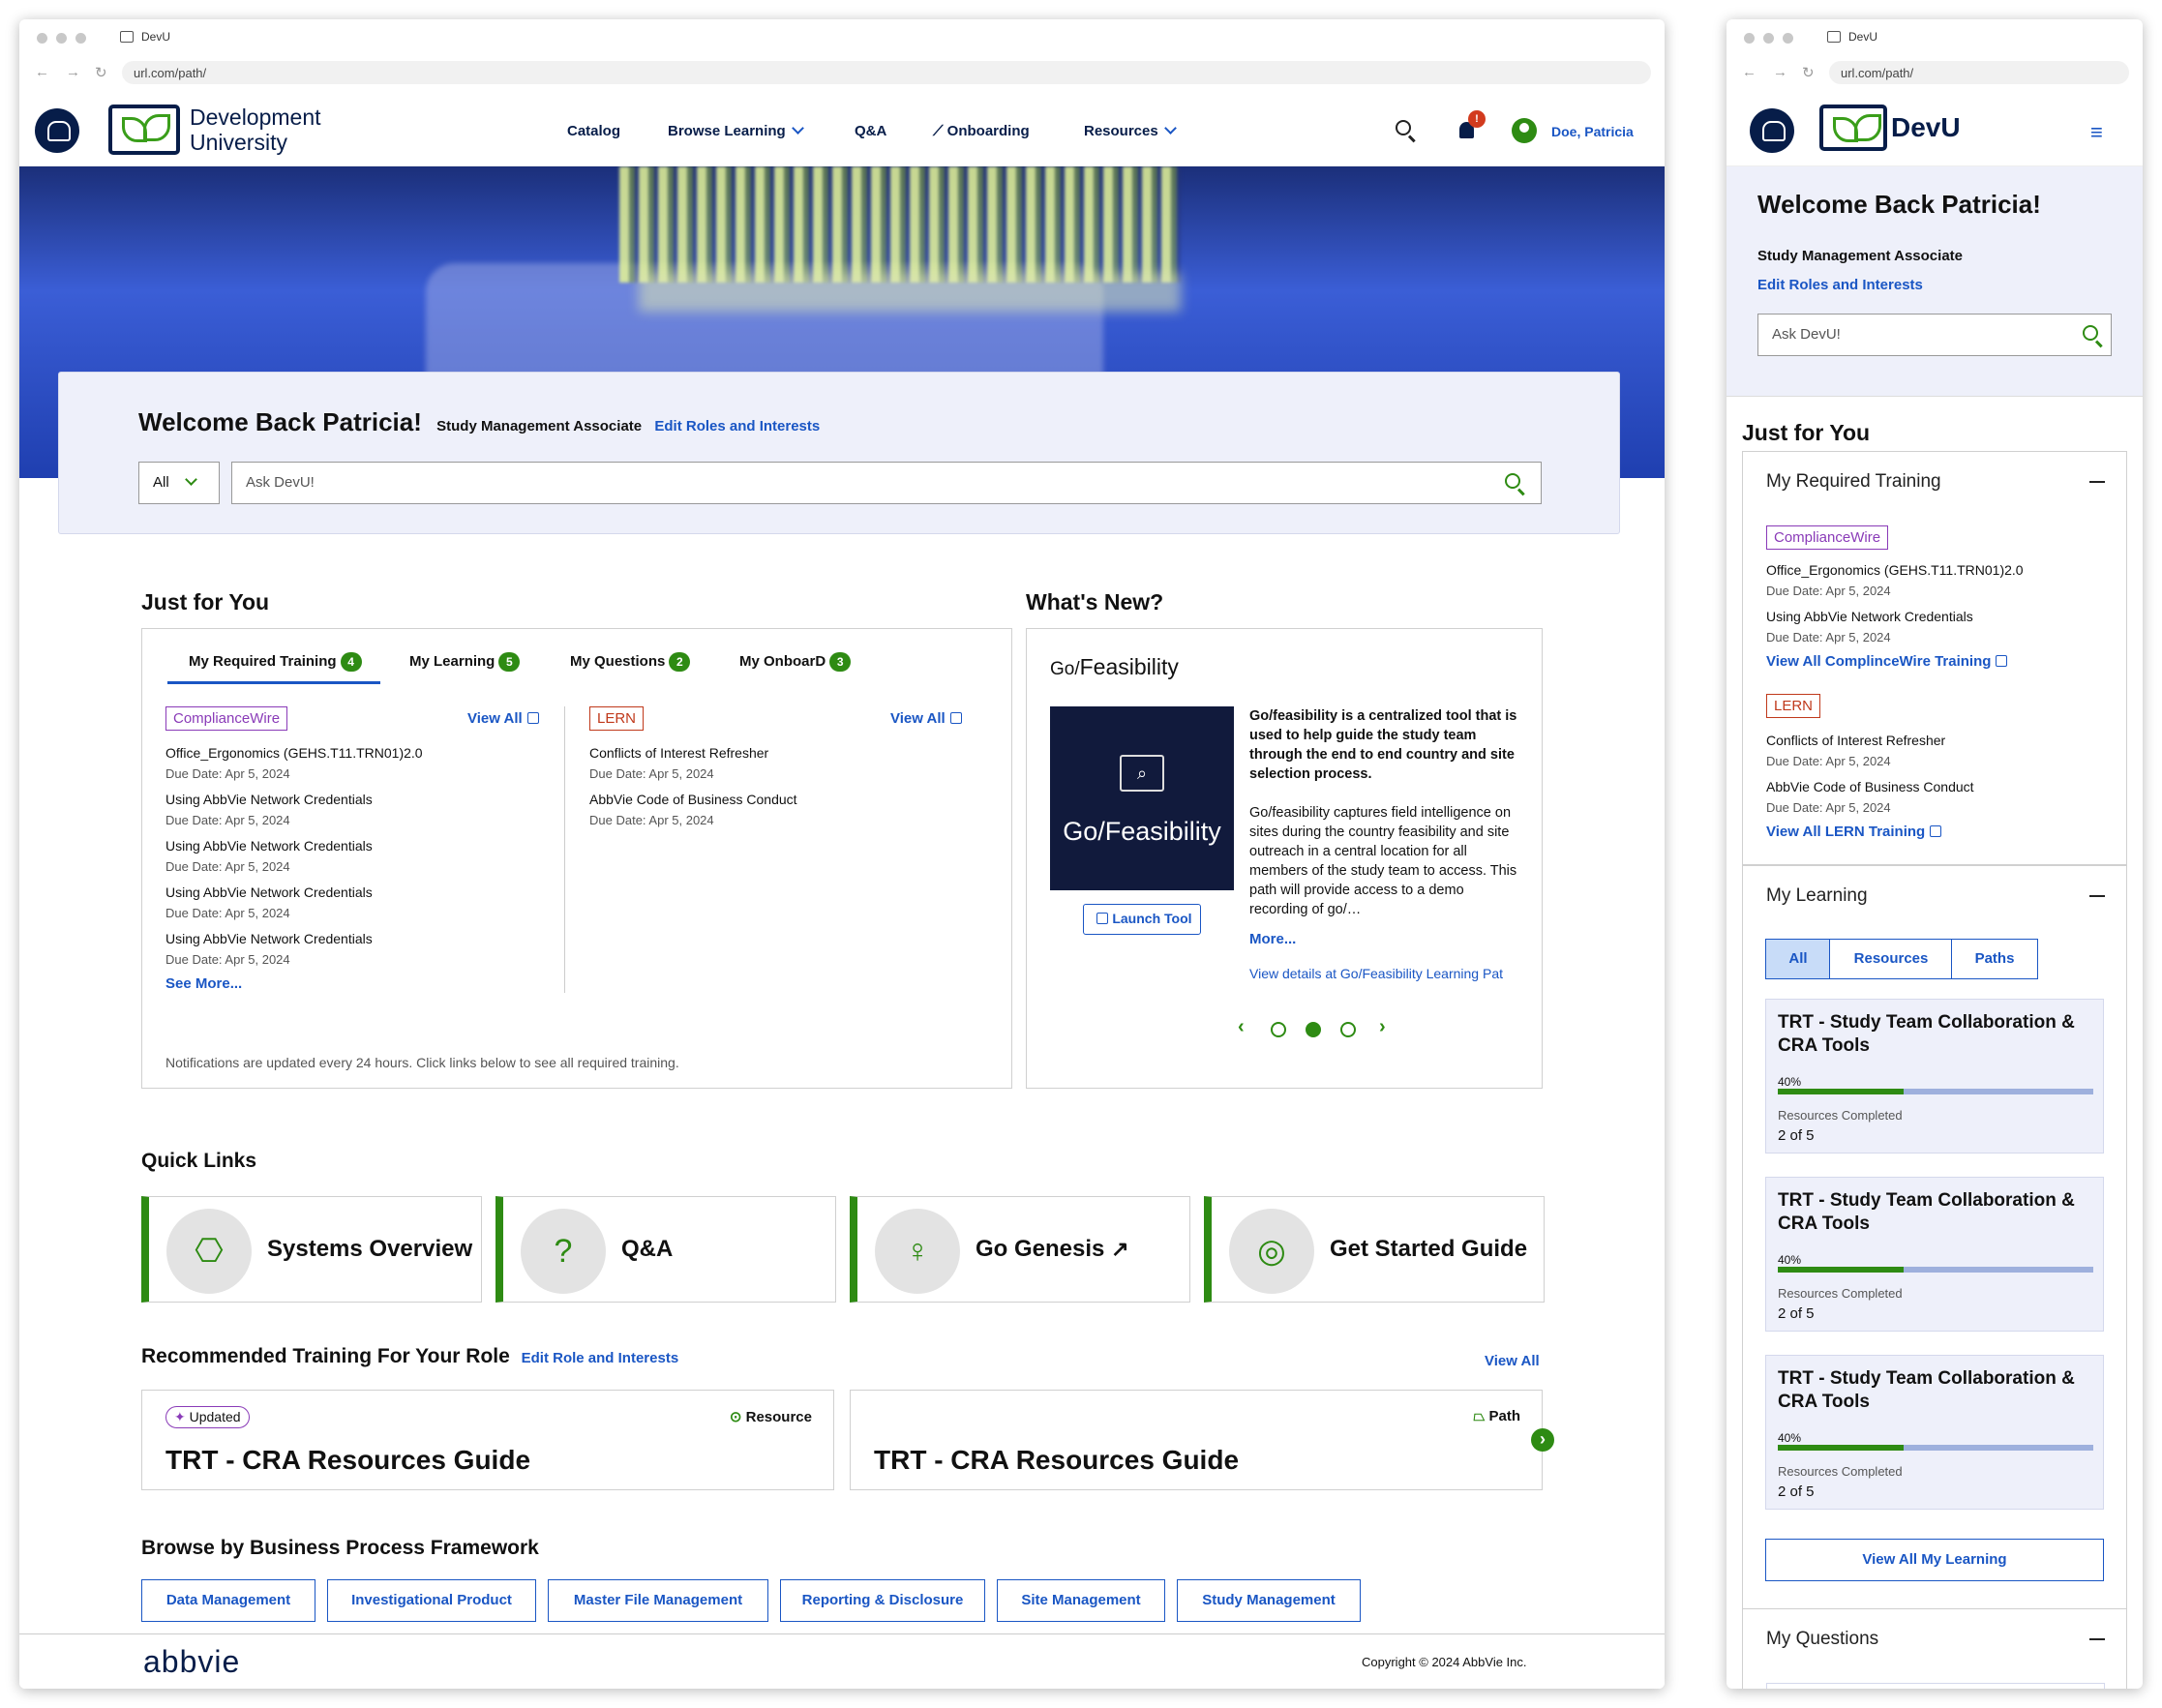  I want to click on nav-onboarding-label: Onboarding, so click(988, 131).